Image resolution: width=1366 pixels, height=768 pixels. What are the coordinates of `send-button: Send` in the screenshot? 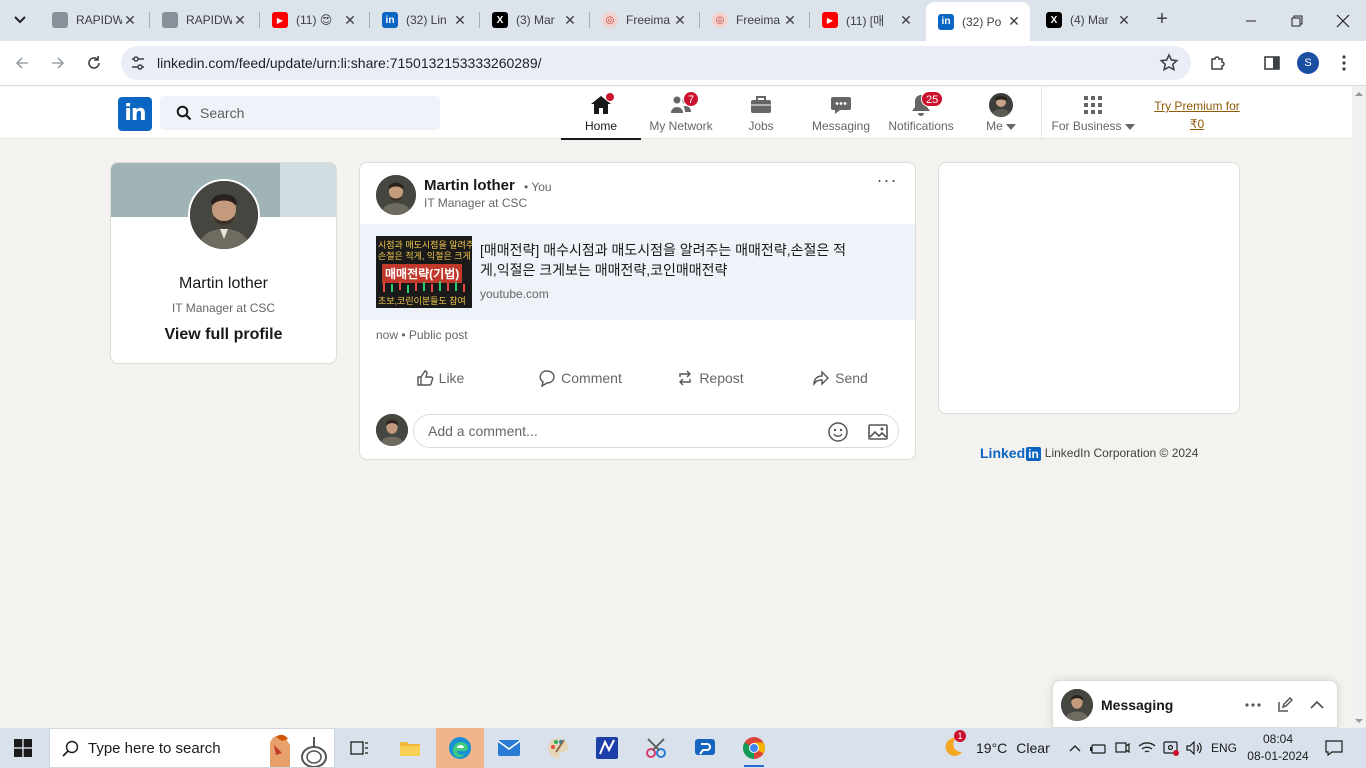 It's located at (840, 378).